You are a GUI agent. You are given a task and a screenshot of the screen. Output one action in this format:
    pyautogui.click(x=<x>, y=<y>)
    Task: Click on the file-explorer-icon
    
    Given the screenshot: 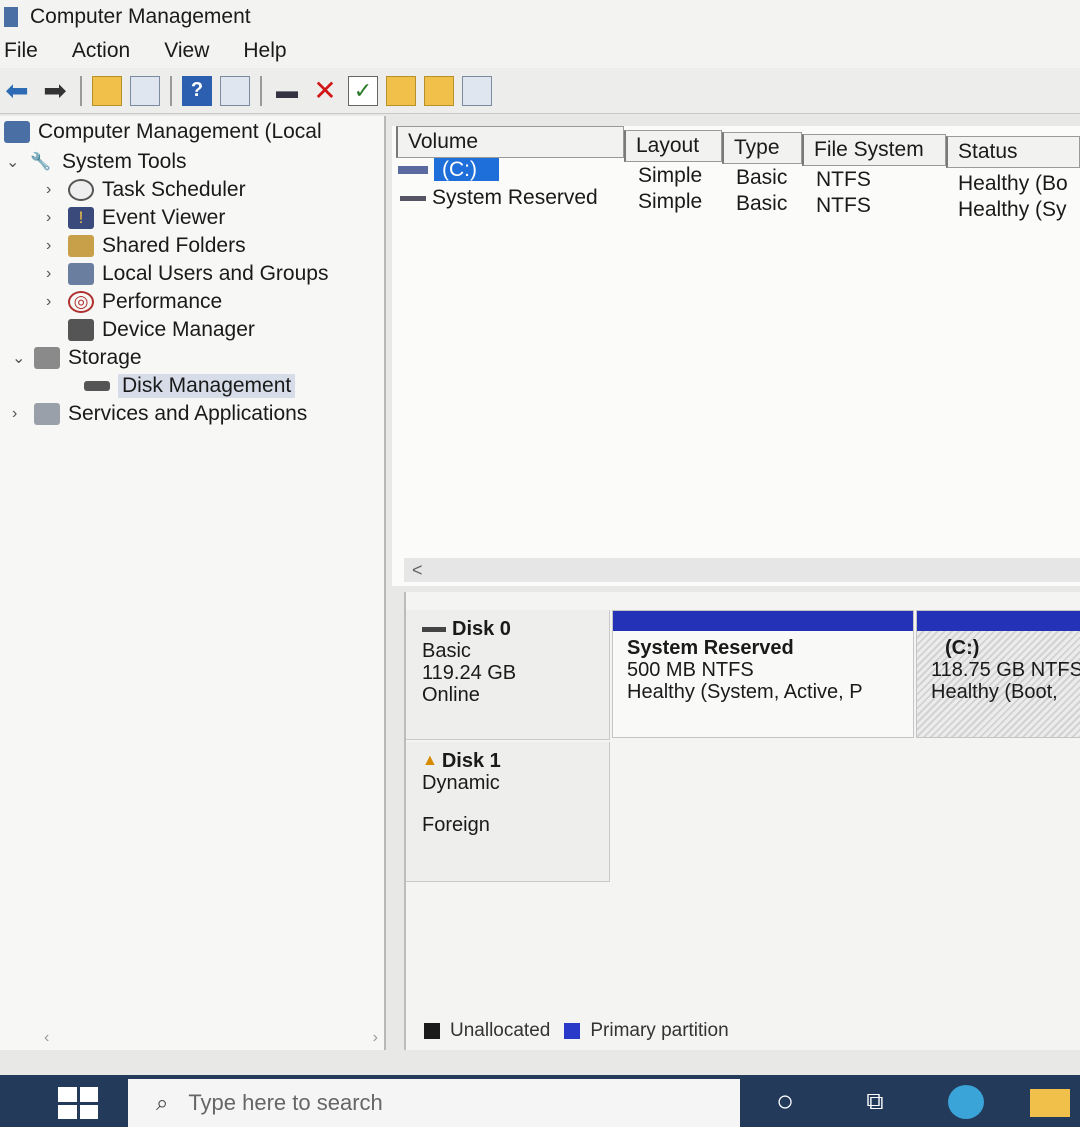 What is the action you would take?
    pyautogui.click(x=1050, y=1103)
    